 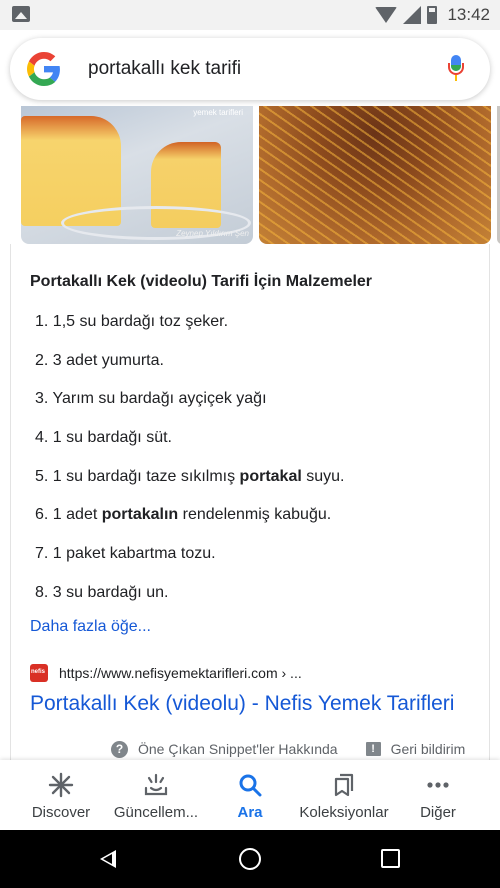 What do you see at coordinates (156, 784) in the screenshot?
I see `updates-tray-icon` at bounding box center [156, 784].